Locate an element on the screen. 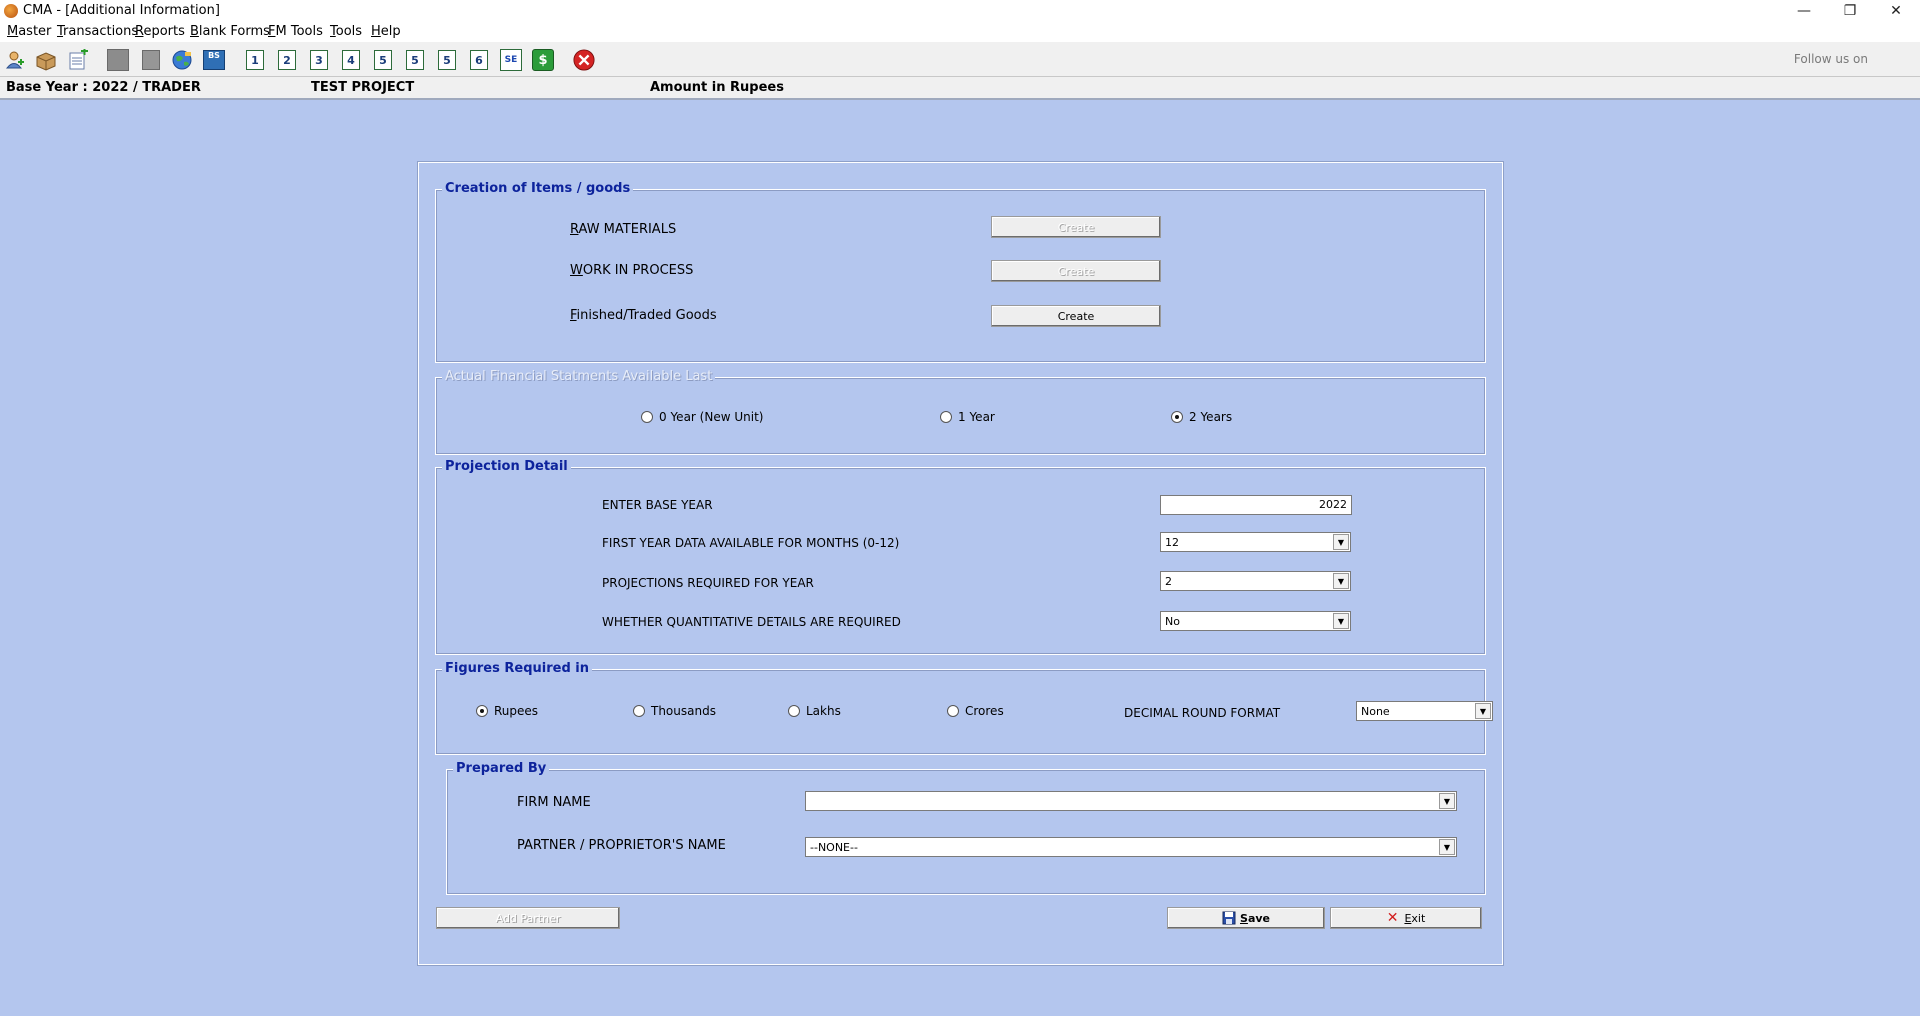 The image size is (1920, 1016). add-user-icon is located at coordinates (14, 60).